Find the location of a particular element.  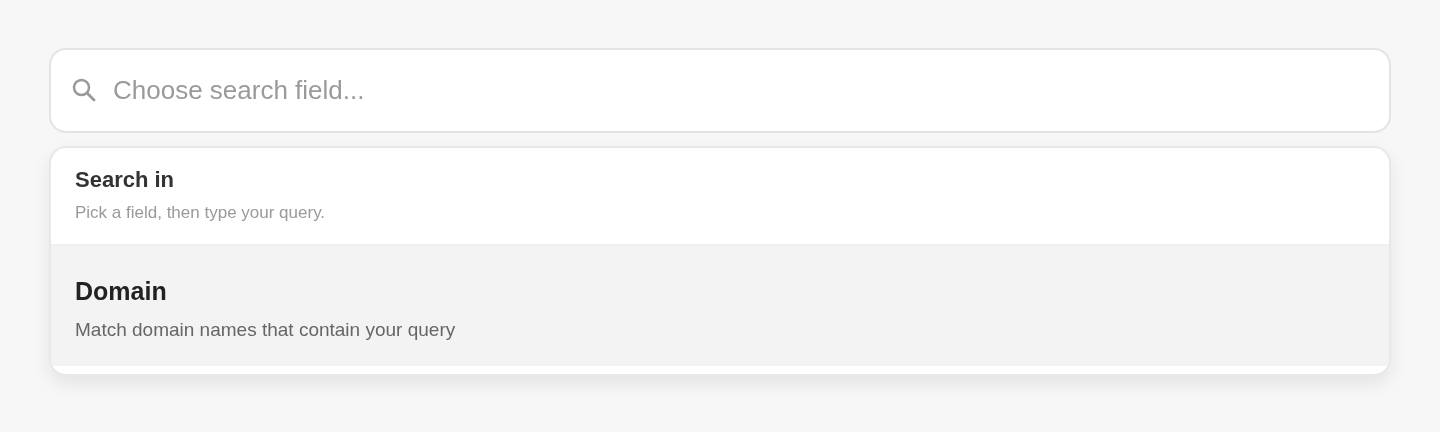

dropdown-heading: Search in is located at coordinates (125, 180).